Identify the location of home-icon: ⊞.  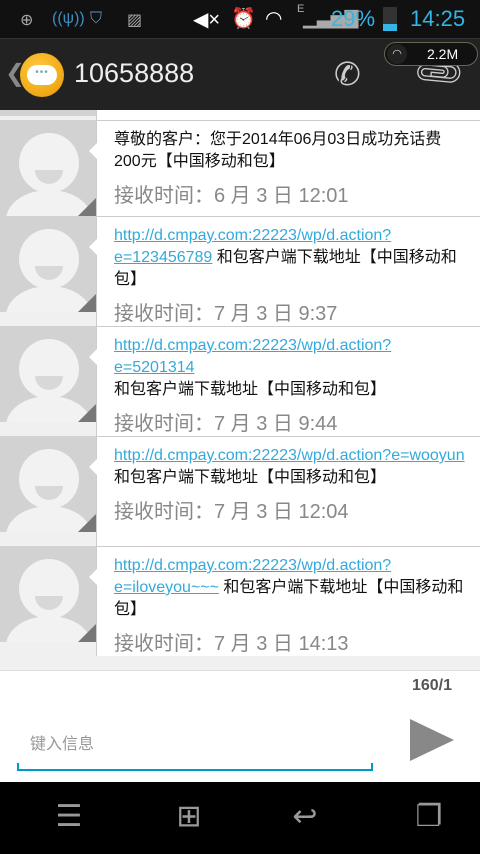
(189, 817).